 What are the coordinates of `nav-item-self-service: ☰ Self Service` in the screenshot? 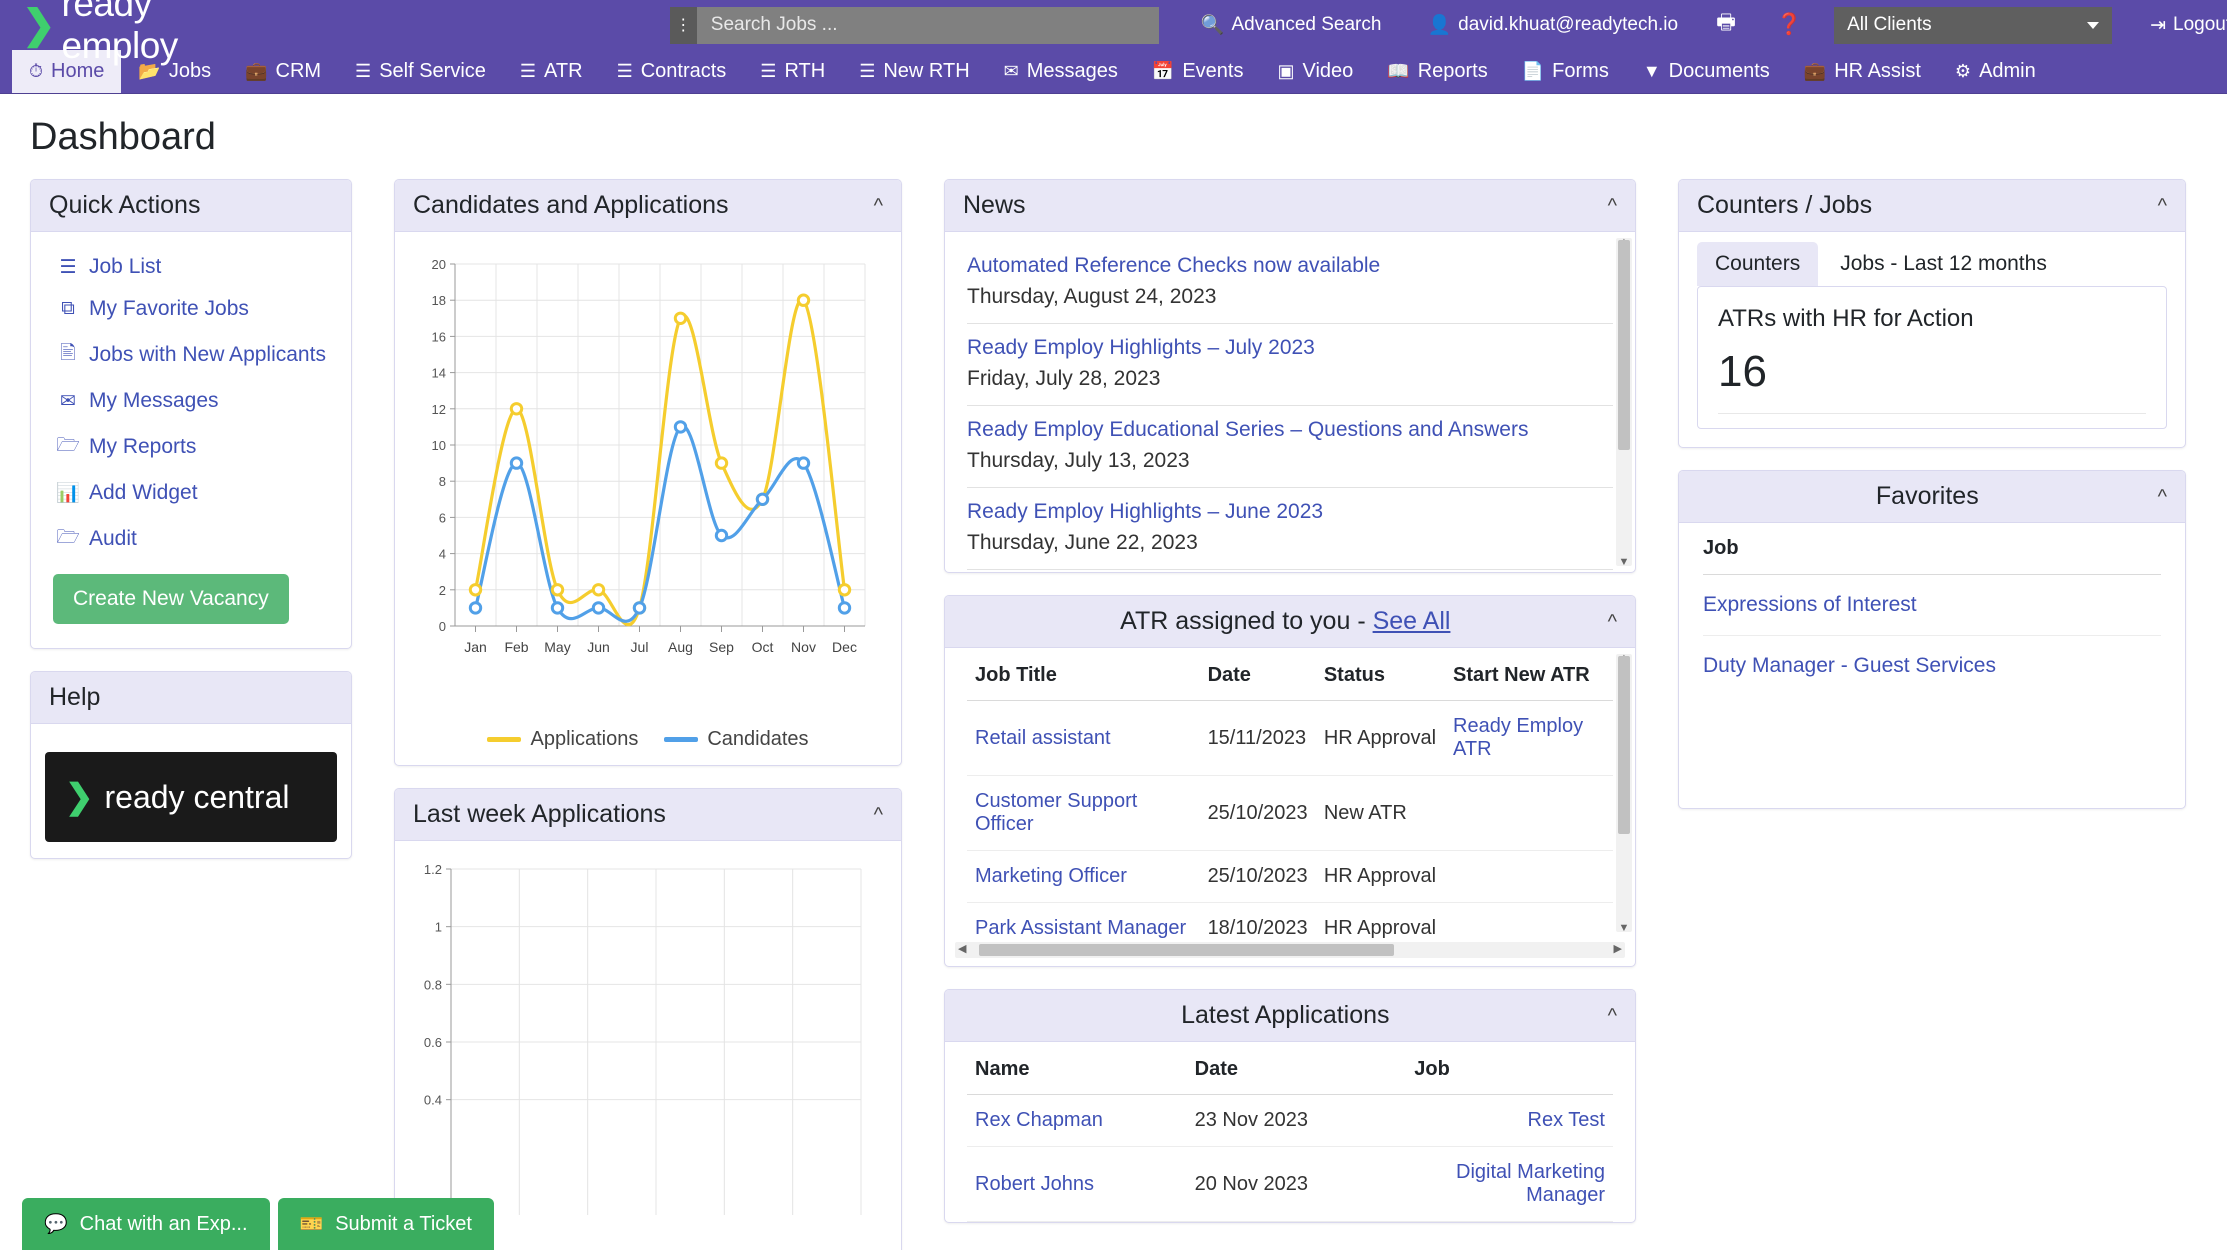 It's located at (420, 71).